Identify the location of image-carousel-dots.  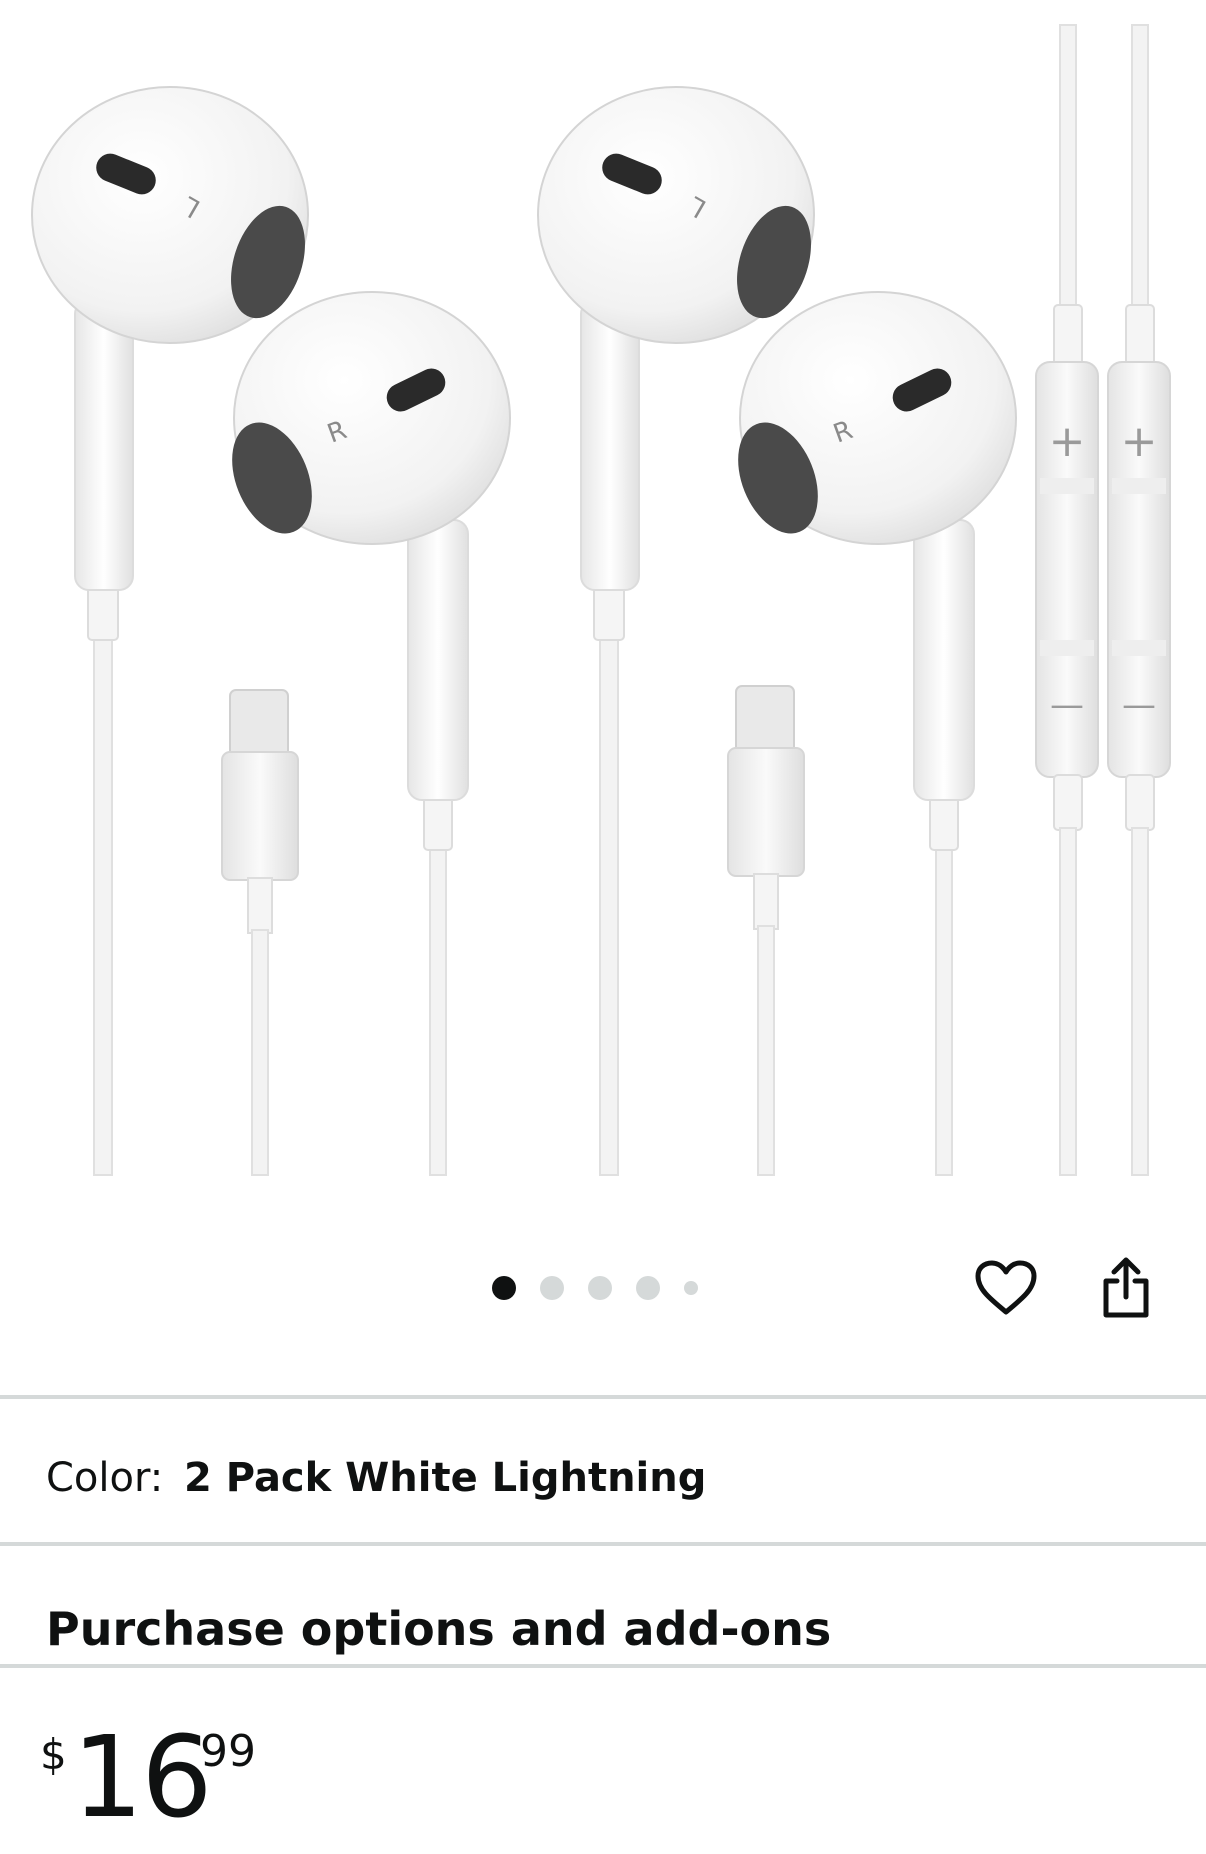
(595, 1288).